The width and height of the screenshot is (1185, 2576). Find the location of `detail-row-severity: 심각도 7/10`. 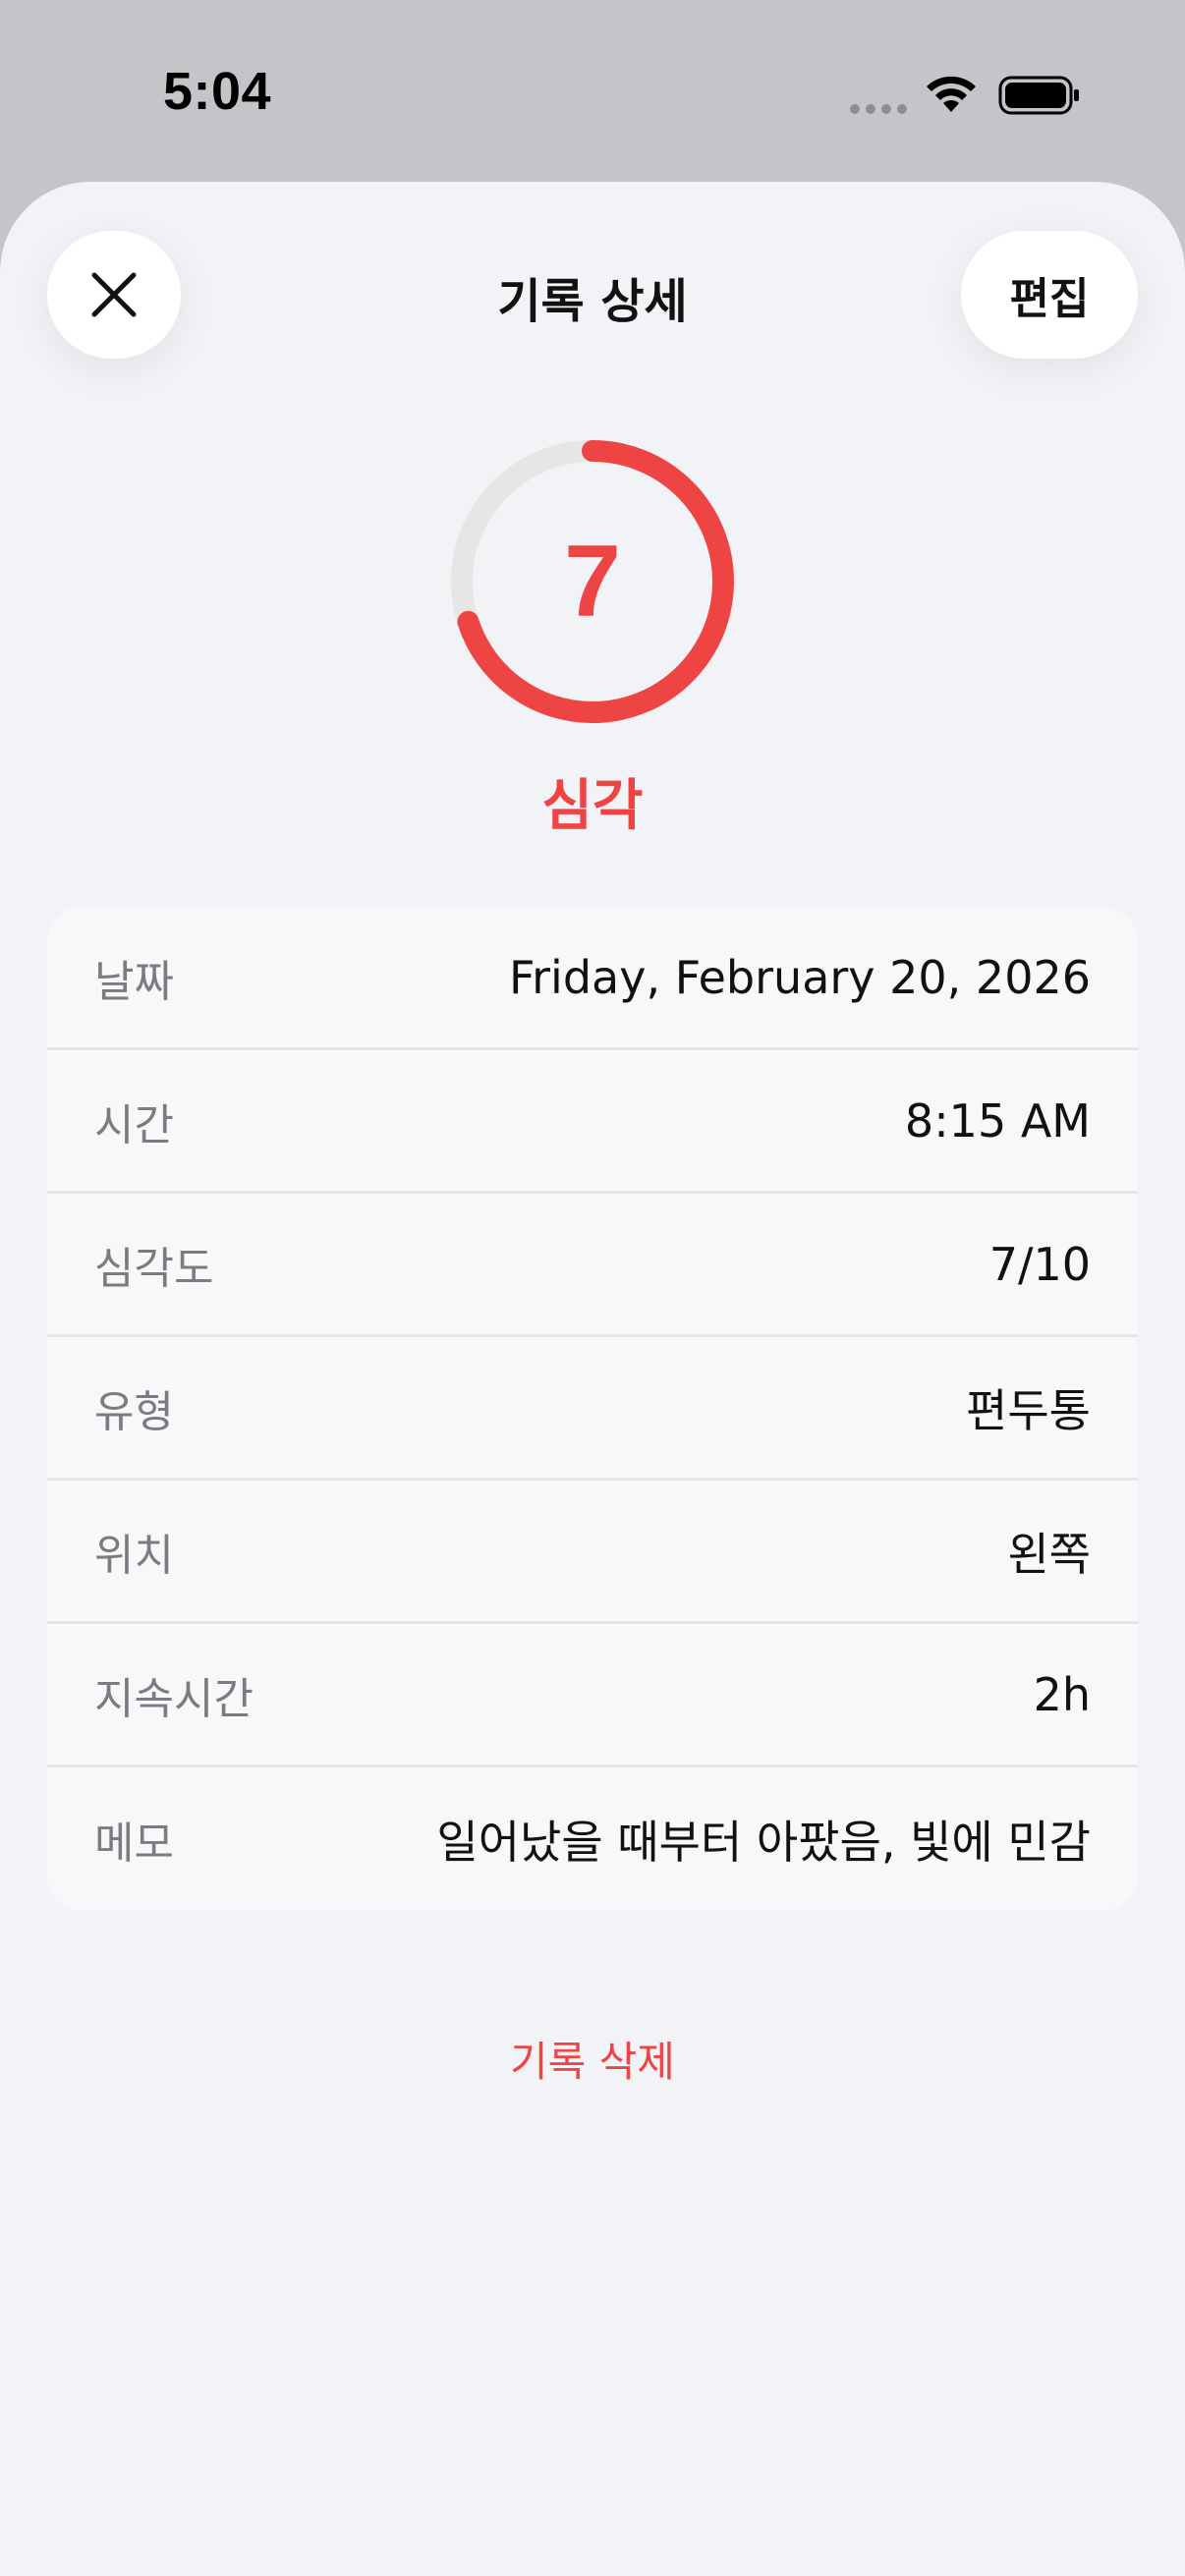

detail-row-severity: 심각도 7/10 is located at coordinates (592, 1265).